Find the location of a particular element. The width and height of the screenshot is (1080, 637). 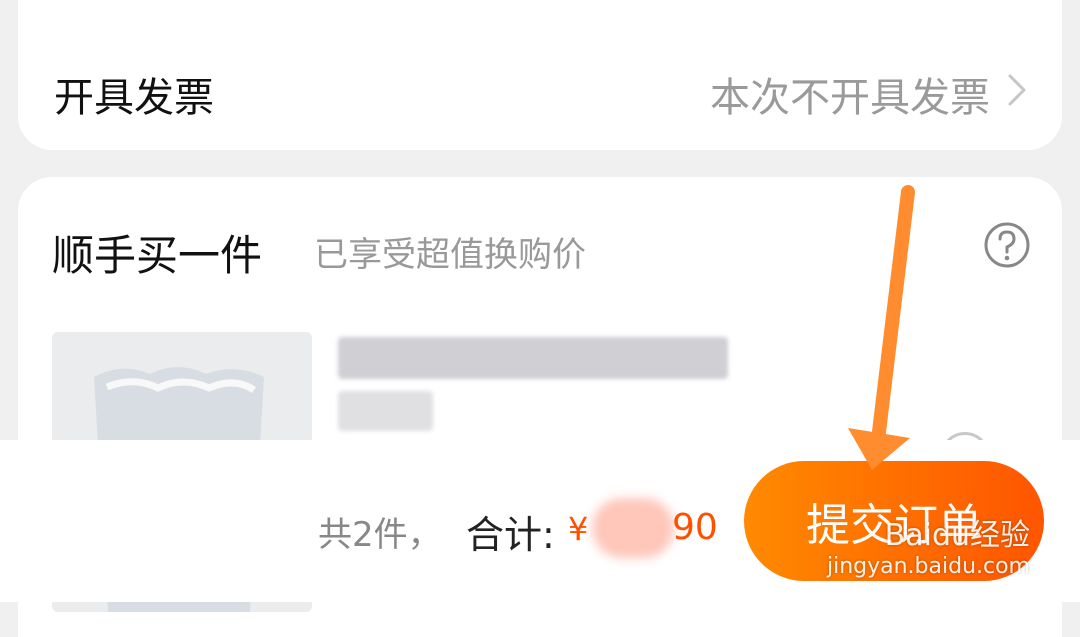

addon-subtitle: 已享受超值换购价 is located at coordinates (450, 255).